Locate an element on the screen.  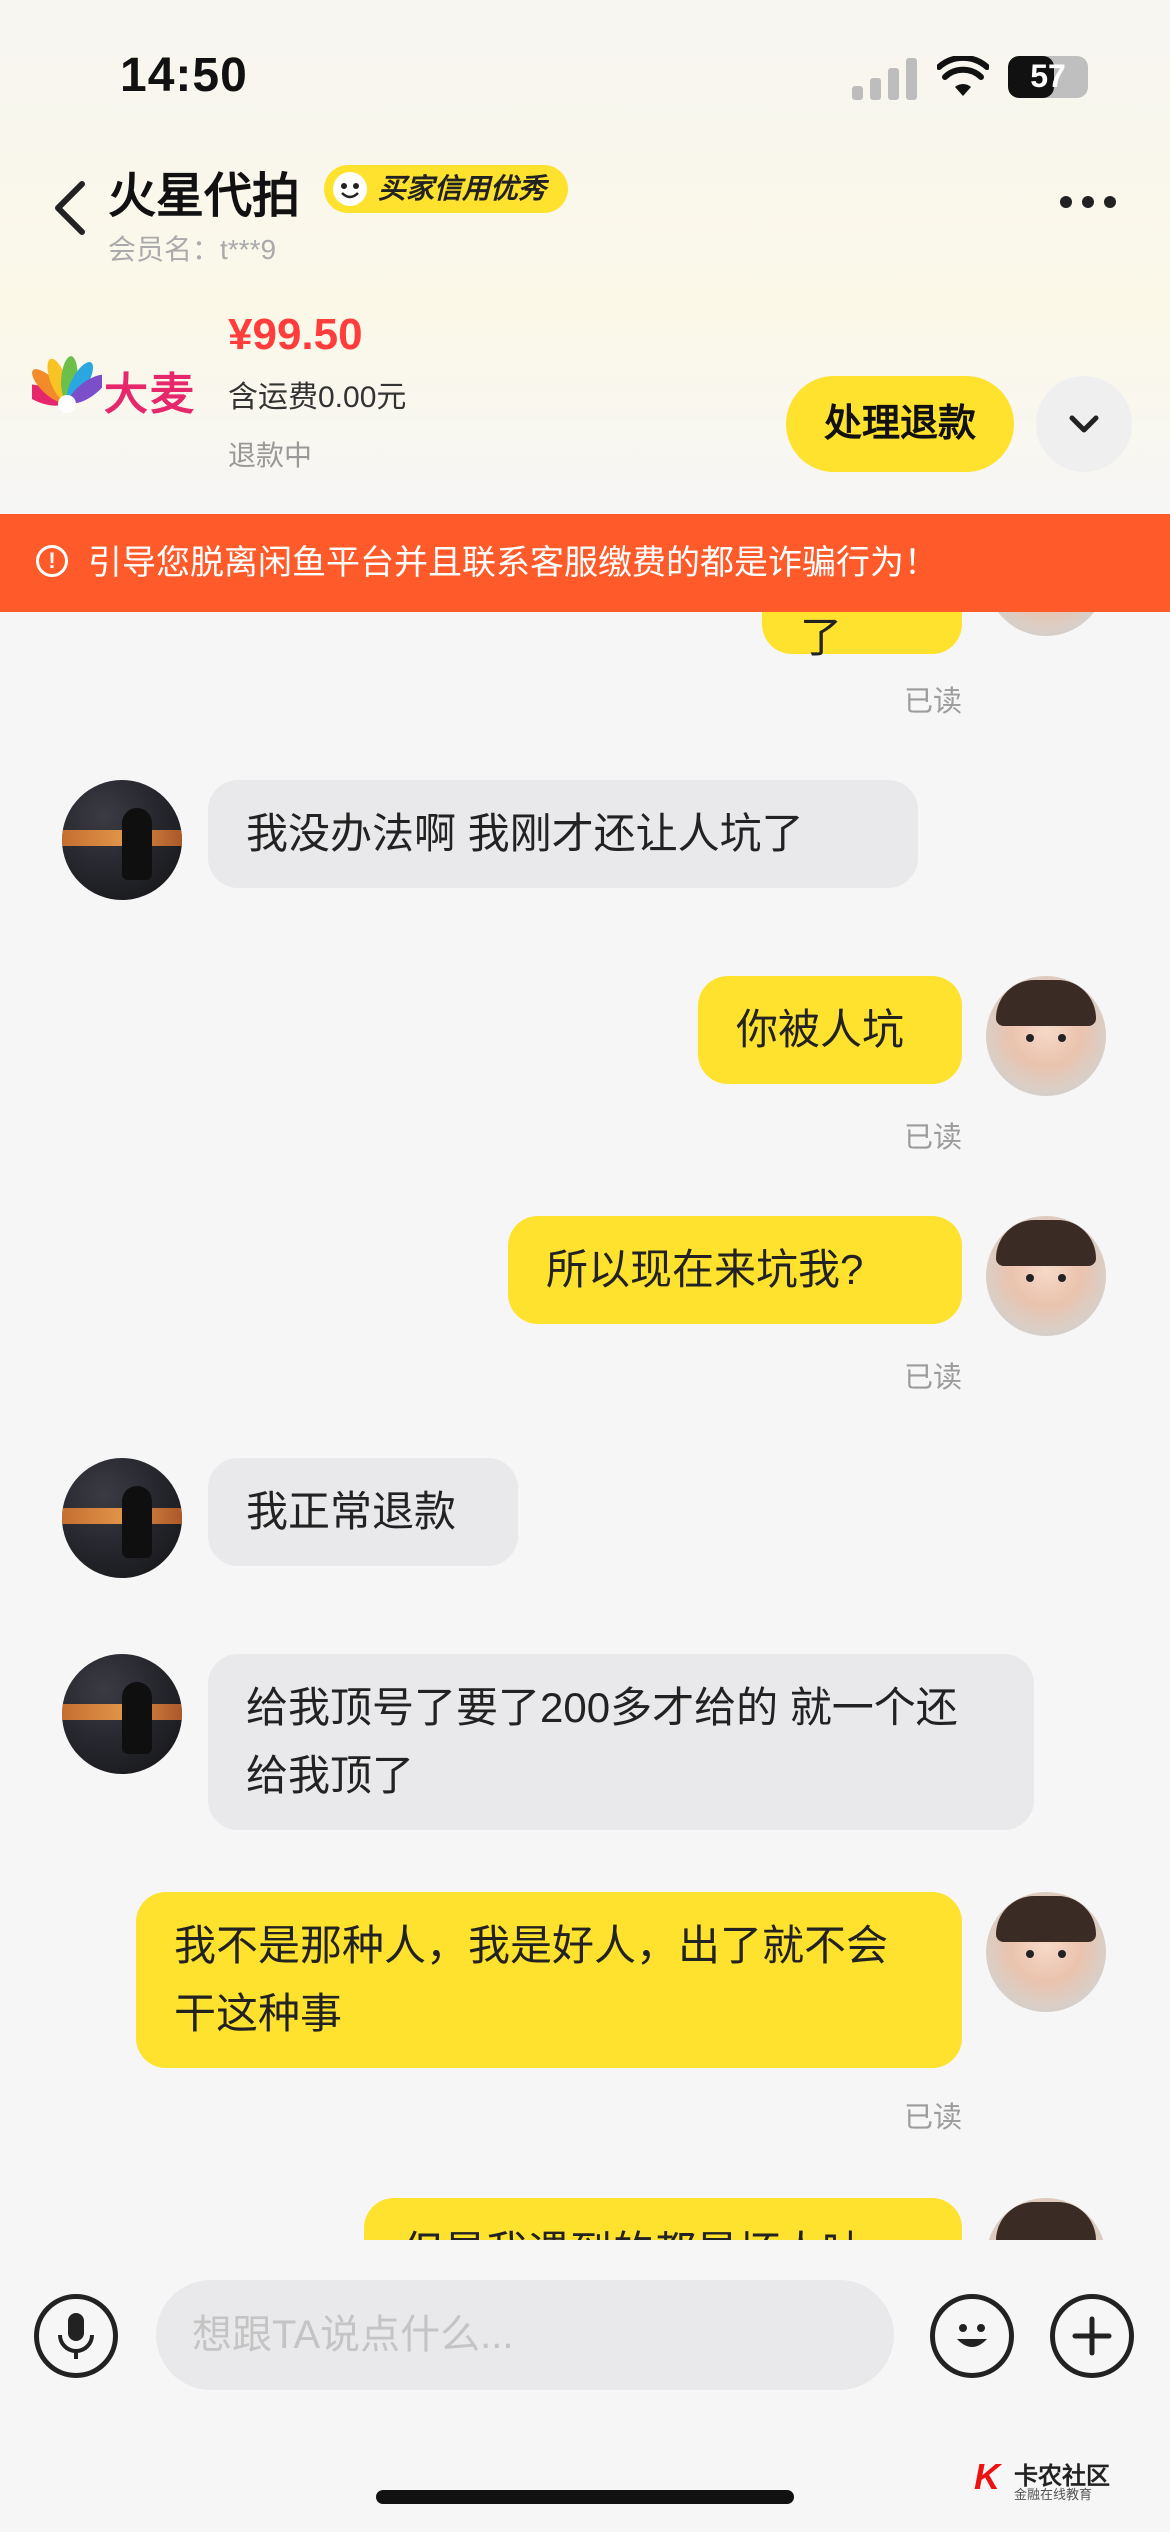
wifi-icon is located at coordinates (963, 76).